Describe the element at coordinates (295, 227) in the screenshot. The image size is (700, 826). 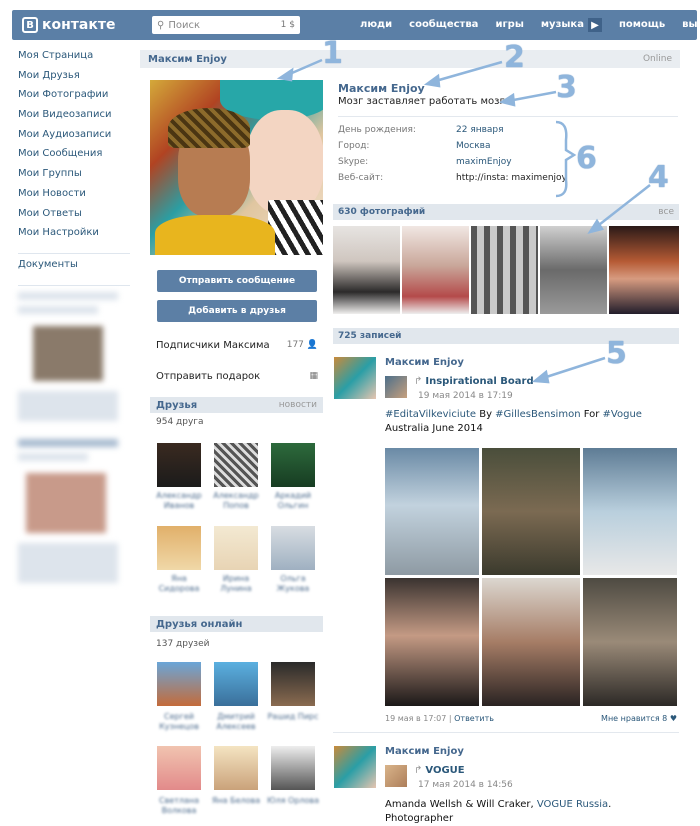
I see `photo-detail` at that location.